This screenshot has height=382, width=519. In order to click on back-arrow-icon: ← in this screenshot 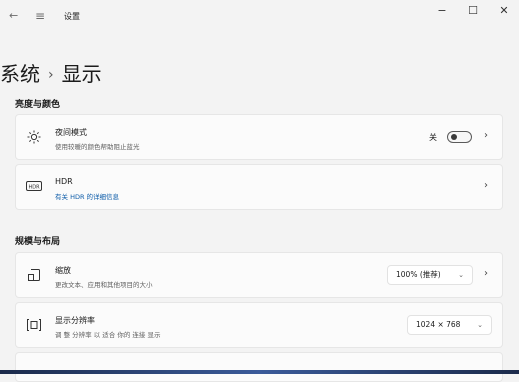, I will do `click(15, 16)`.